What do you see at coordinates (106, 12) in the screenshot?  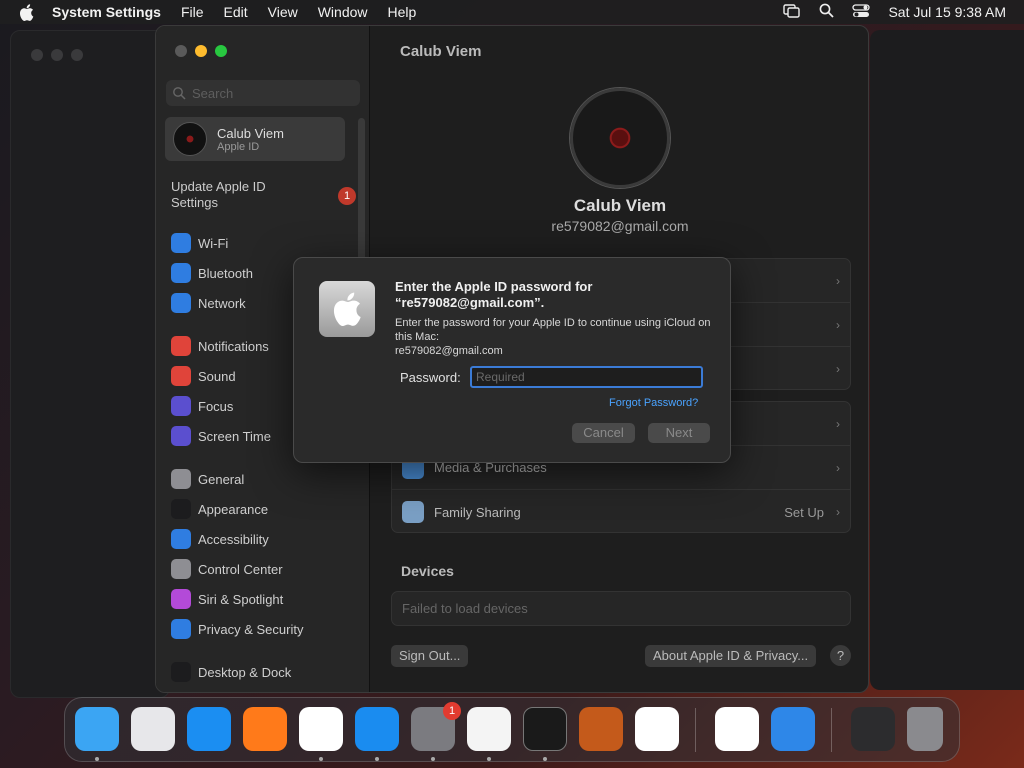 I see `menu-app-name: System Settings` at bounding box center [106, 12].